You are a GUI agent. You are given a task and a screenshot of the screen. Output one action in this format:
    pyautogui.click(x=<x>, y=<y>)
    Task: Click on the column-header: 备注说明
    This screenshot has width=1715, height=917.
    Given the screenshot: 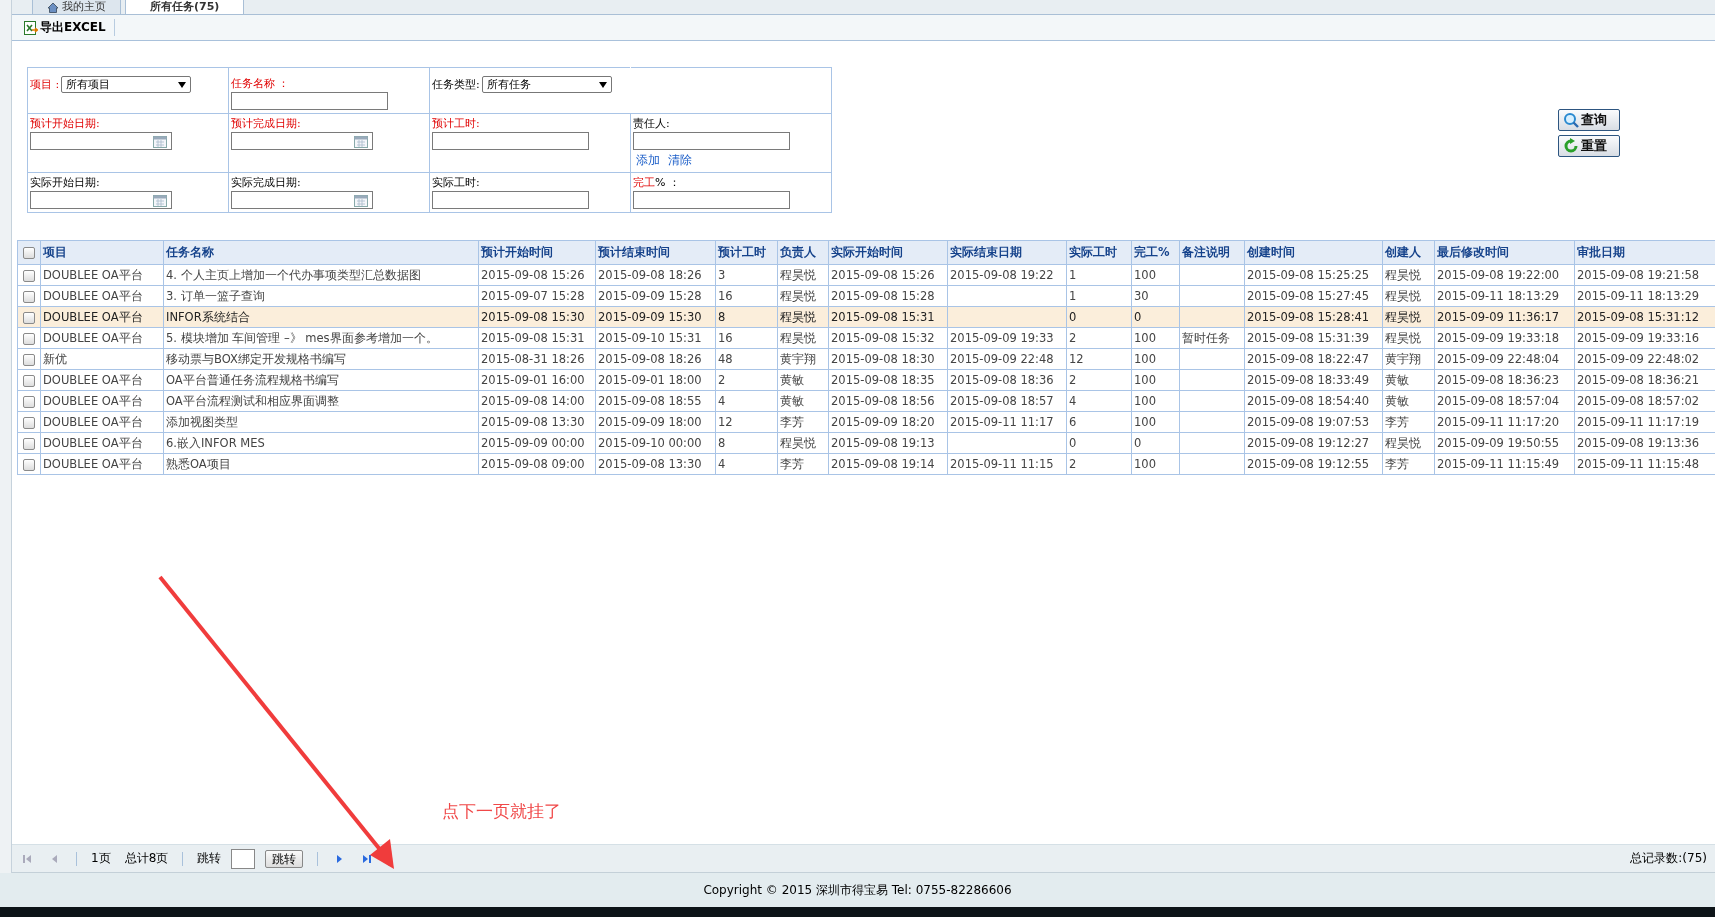 What is the action you would take?
    pyautogui.click(x=1212, y=252)
    